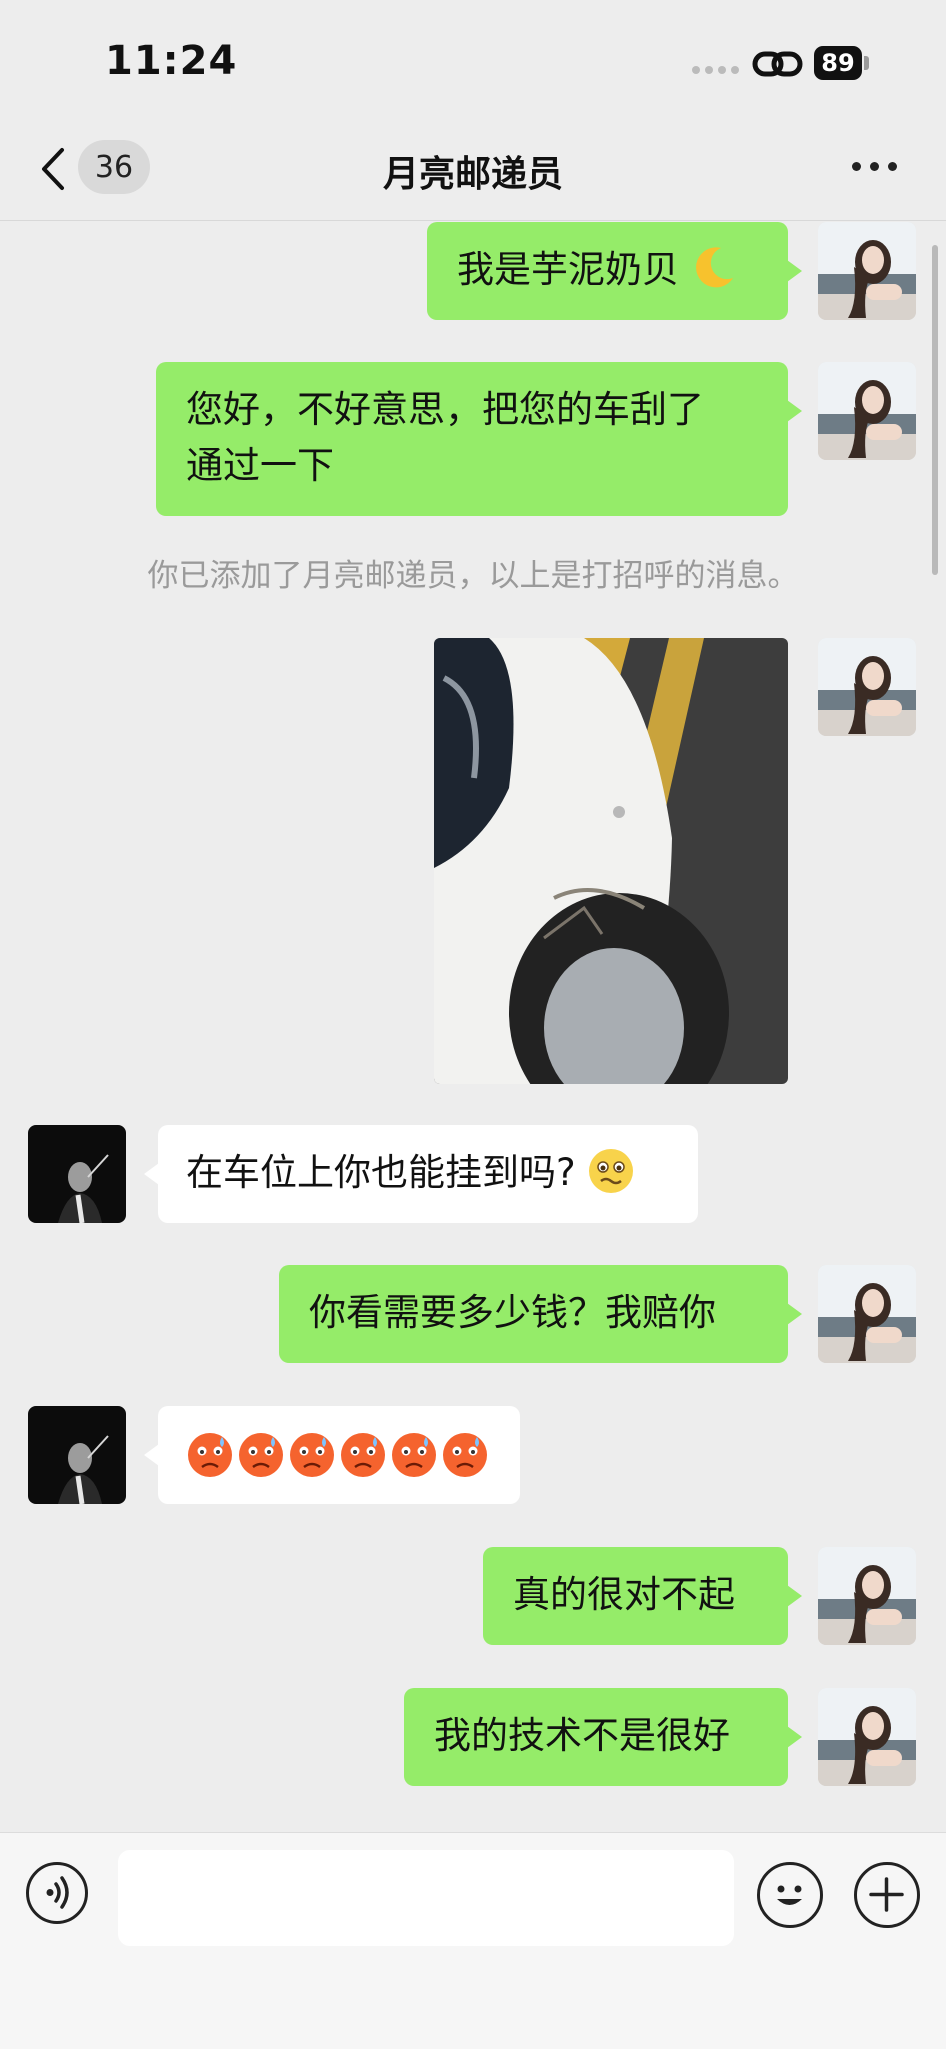  I want to click on crescent-moon-emoji, so click(714, 267).